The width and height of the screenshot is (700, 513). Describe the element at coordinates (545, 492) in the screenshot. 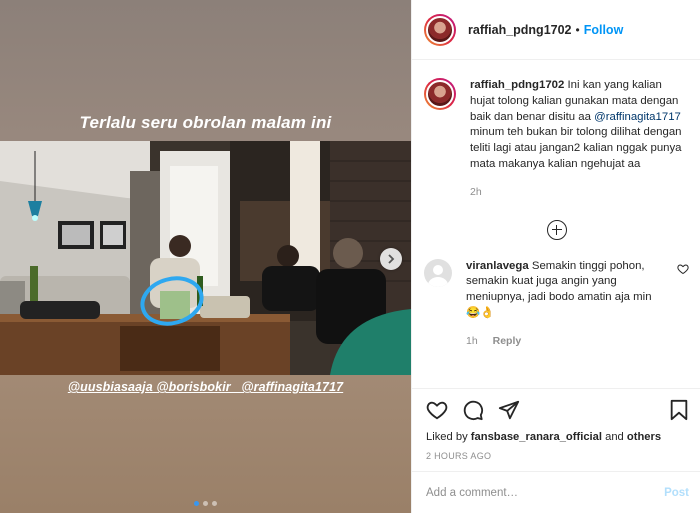

I see `comment-input` at that location.